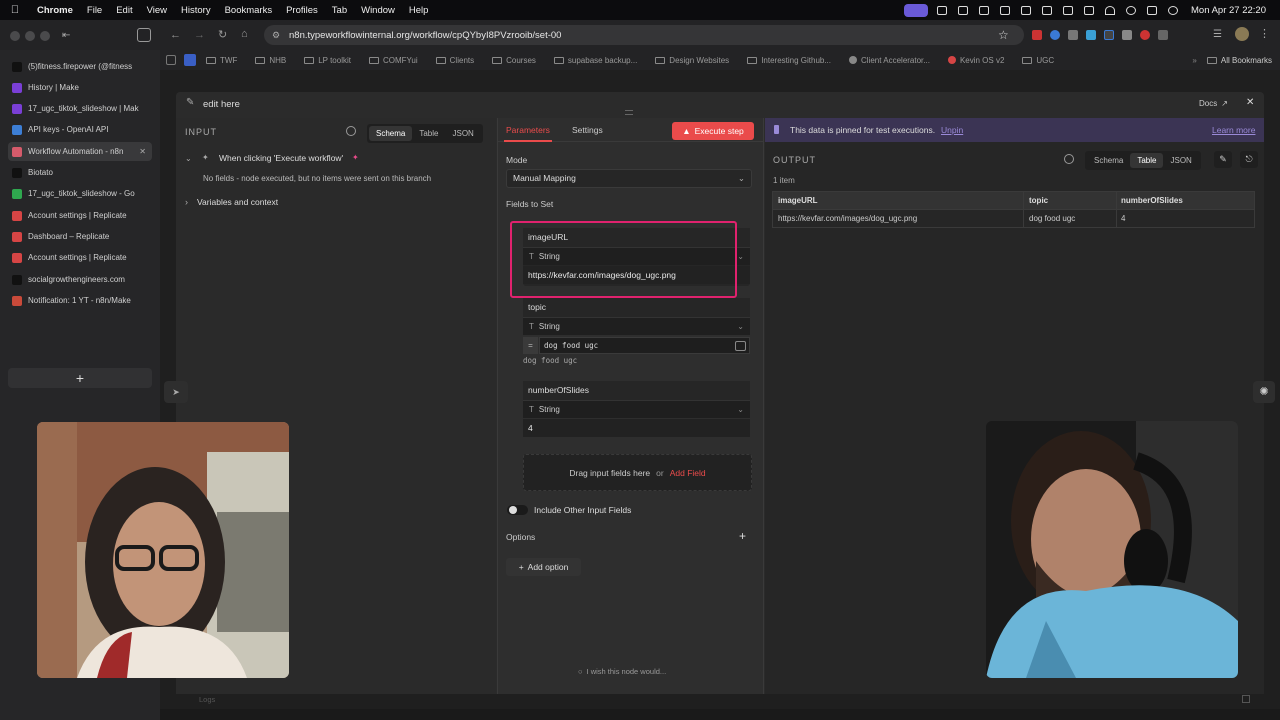 Image resolution: width=1280 pixels, height=720 pixels. Describe the element at coordinates (1223, 159) in the screenshot. I see `edit-icon: ✎` at that location.